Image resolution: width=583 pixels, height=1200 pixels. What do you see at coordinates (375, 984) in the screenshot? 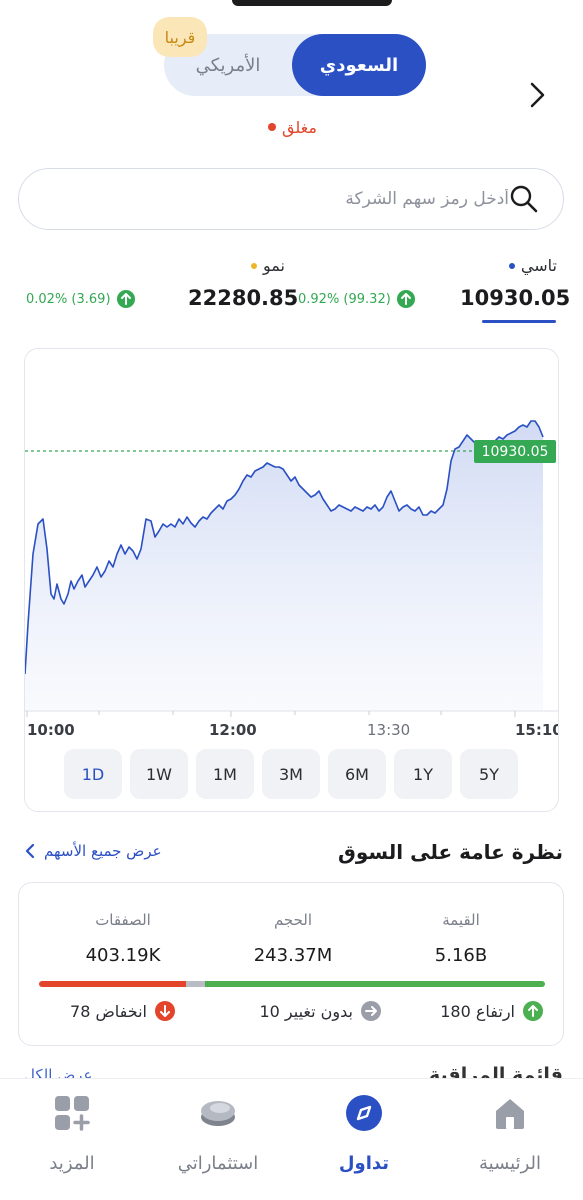
I see `breadth-up-segment` at bounding box center [375, 984].